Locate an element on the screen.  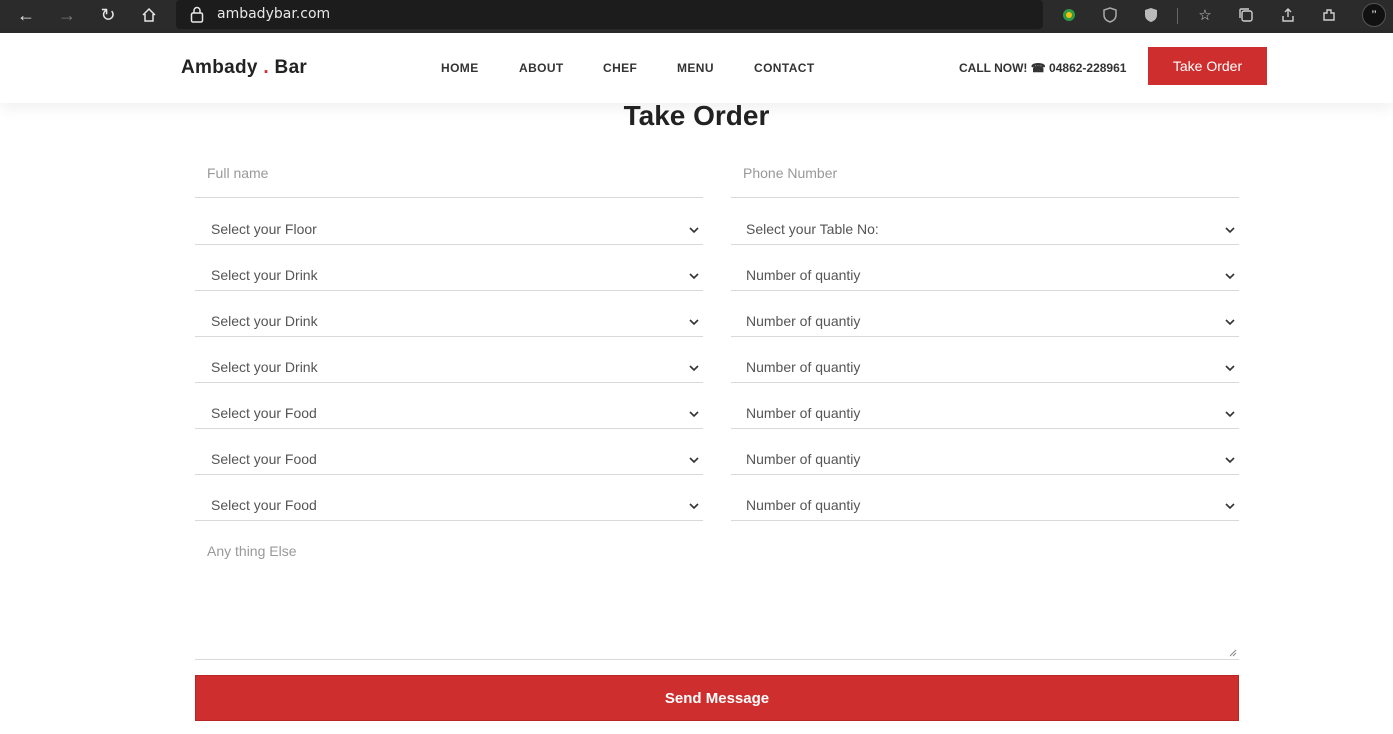
extensions-icon is located at coordinates (1329, 15).